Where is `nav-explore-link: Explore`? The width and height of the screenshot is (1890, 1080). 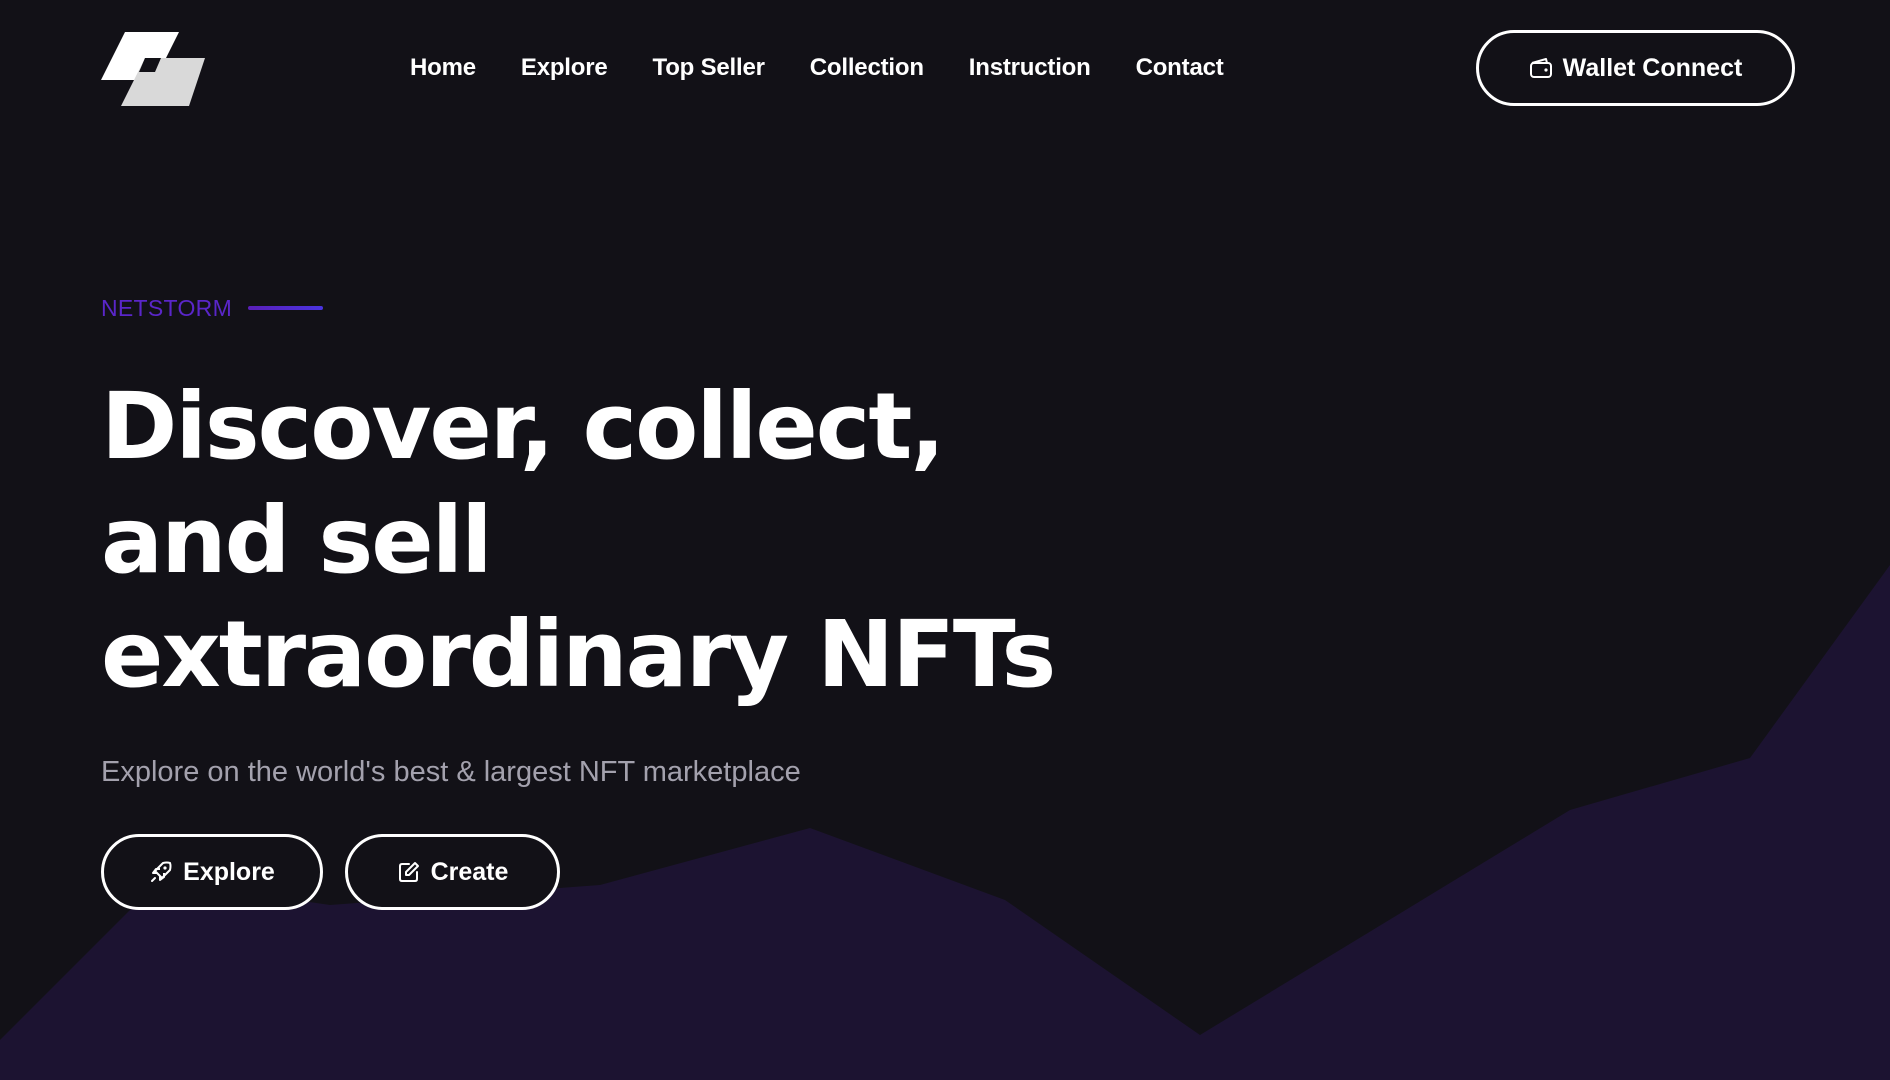 nav-explore-link: Explore is located at coordinates (564, 68).